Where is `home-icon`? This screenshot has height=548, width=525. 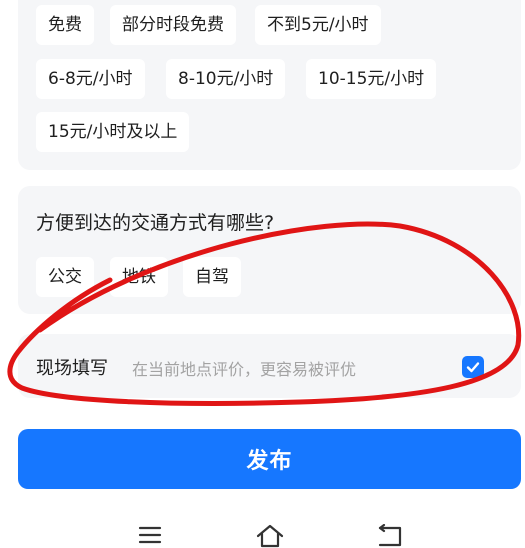 home-icon is located at coordinates (270, 536).